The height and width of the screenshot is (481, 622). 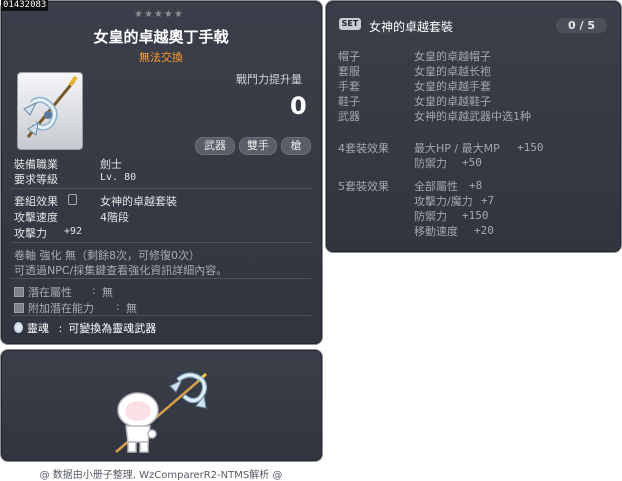 What do you see at coordinates (298, 106) in the screenshot?
I see `power-increase-value: 0` at bounding box center [298, 106].